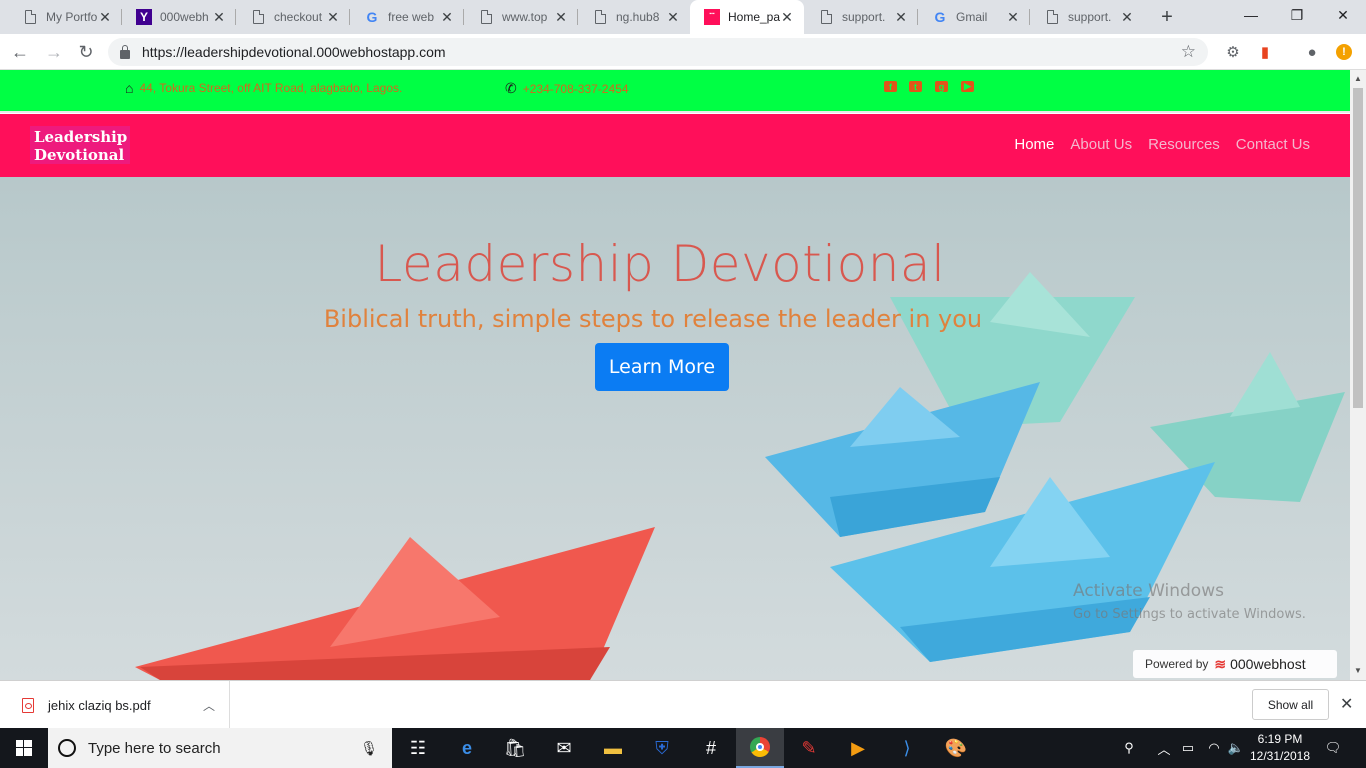 The image size is (1366, 768). I want to click on facebook-icon: f, so click(890, 86).